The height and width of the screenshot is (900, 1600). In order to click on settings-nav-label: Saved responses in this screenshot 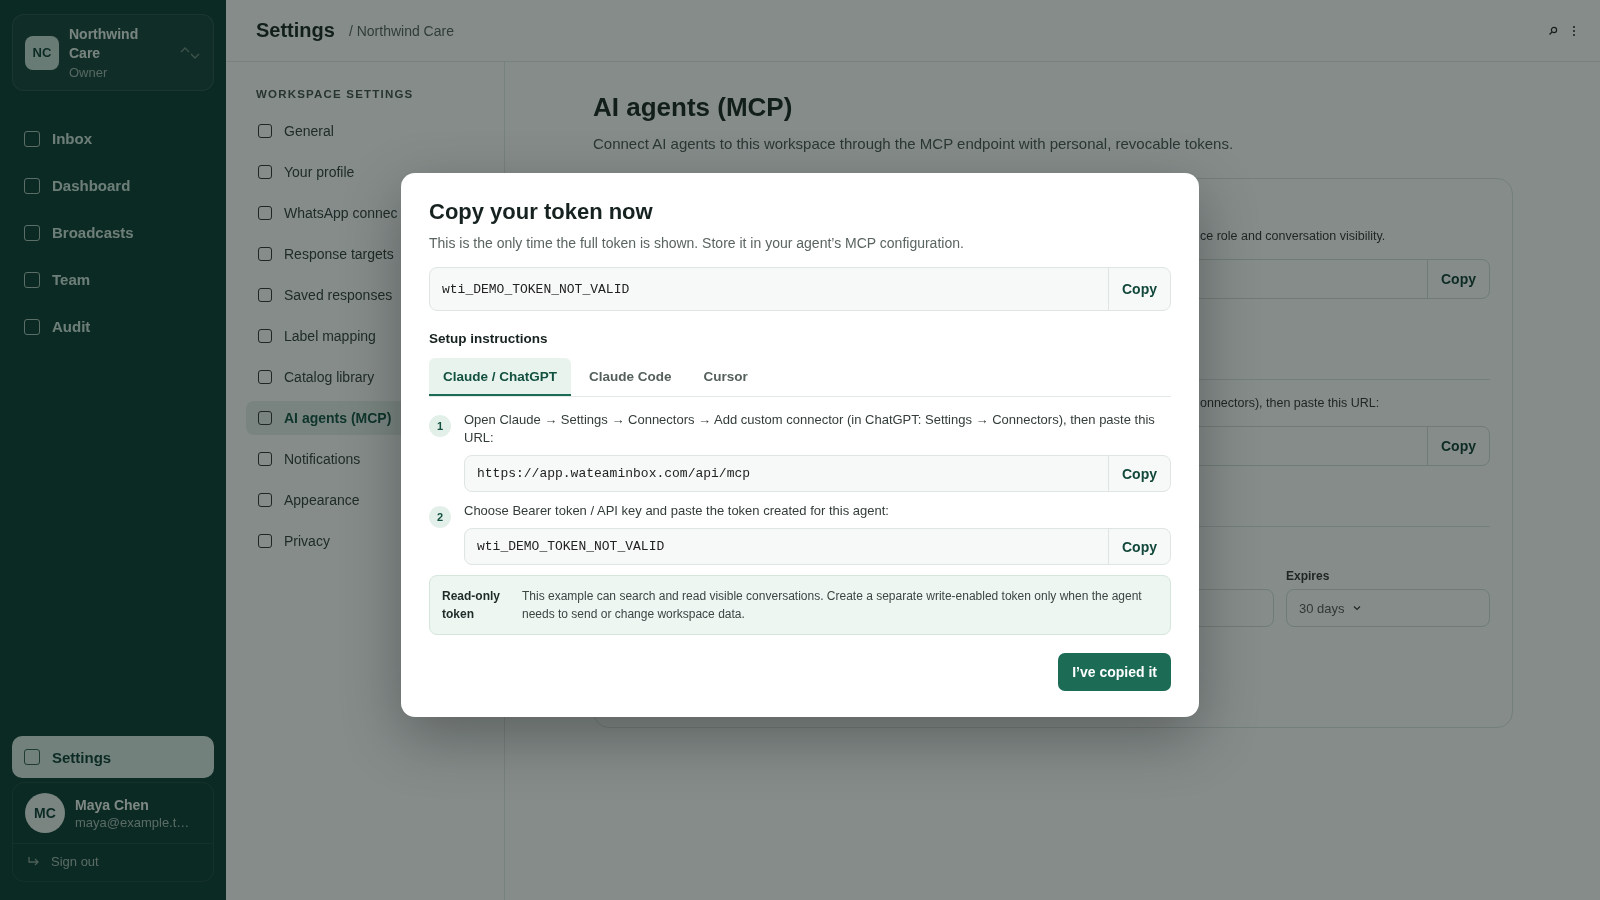, I will do `click(338, 295)`.